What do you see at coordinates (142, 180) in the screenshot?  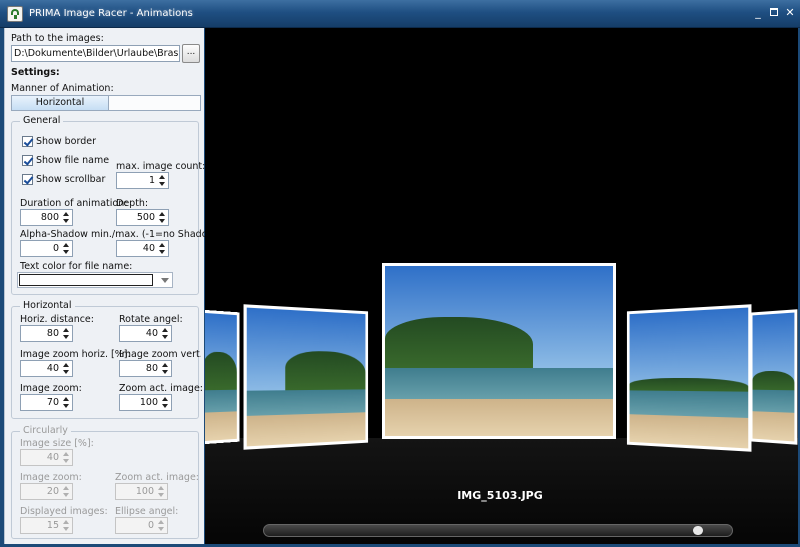 I see `max-count-stepper: 1` at bounding box center [142, 180].